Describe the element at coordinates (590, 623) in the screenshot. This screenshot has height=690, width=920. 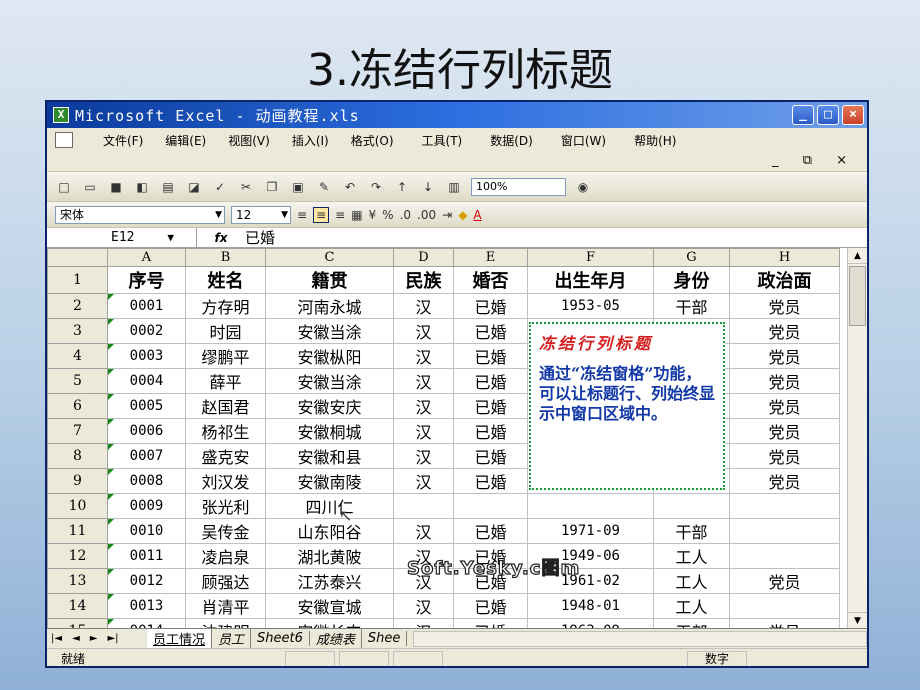
I see `table-cell: 1963-09` at that location.